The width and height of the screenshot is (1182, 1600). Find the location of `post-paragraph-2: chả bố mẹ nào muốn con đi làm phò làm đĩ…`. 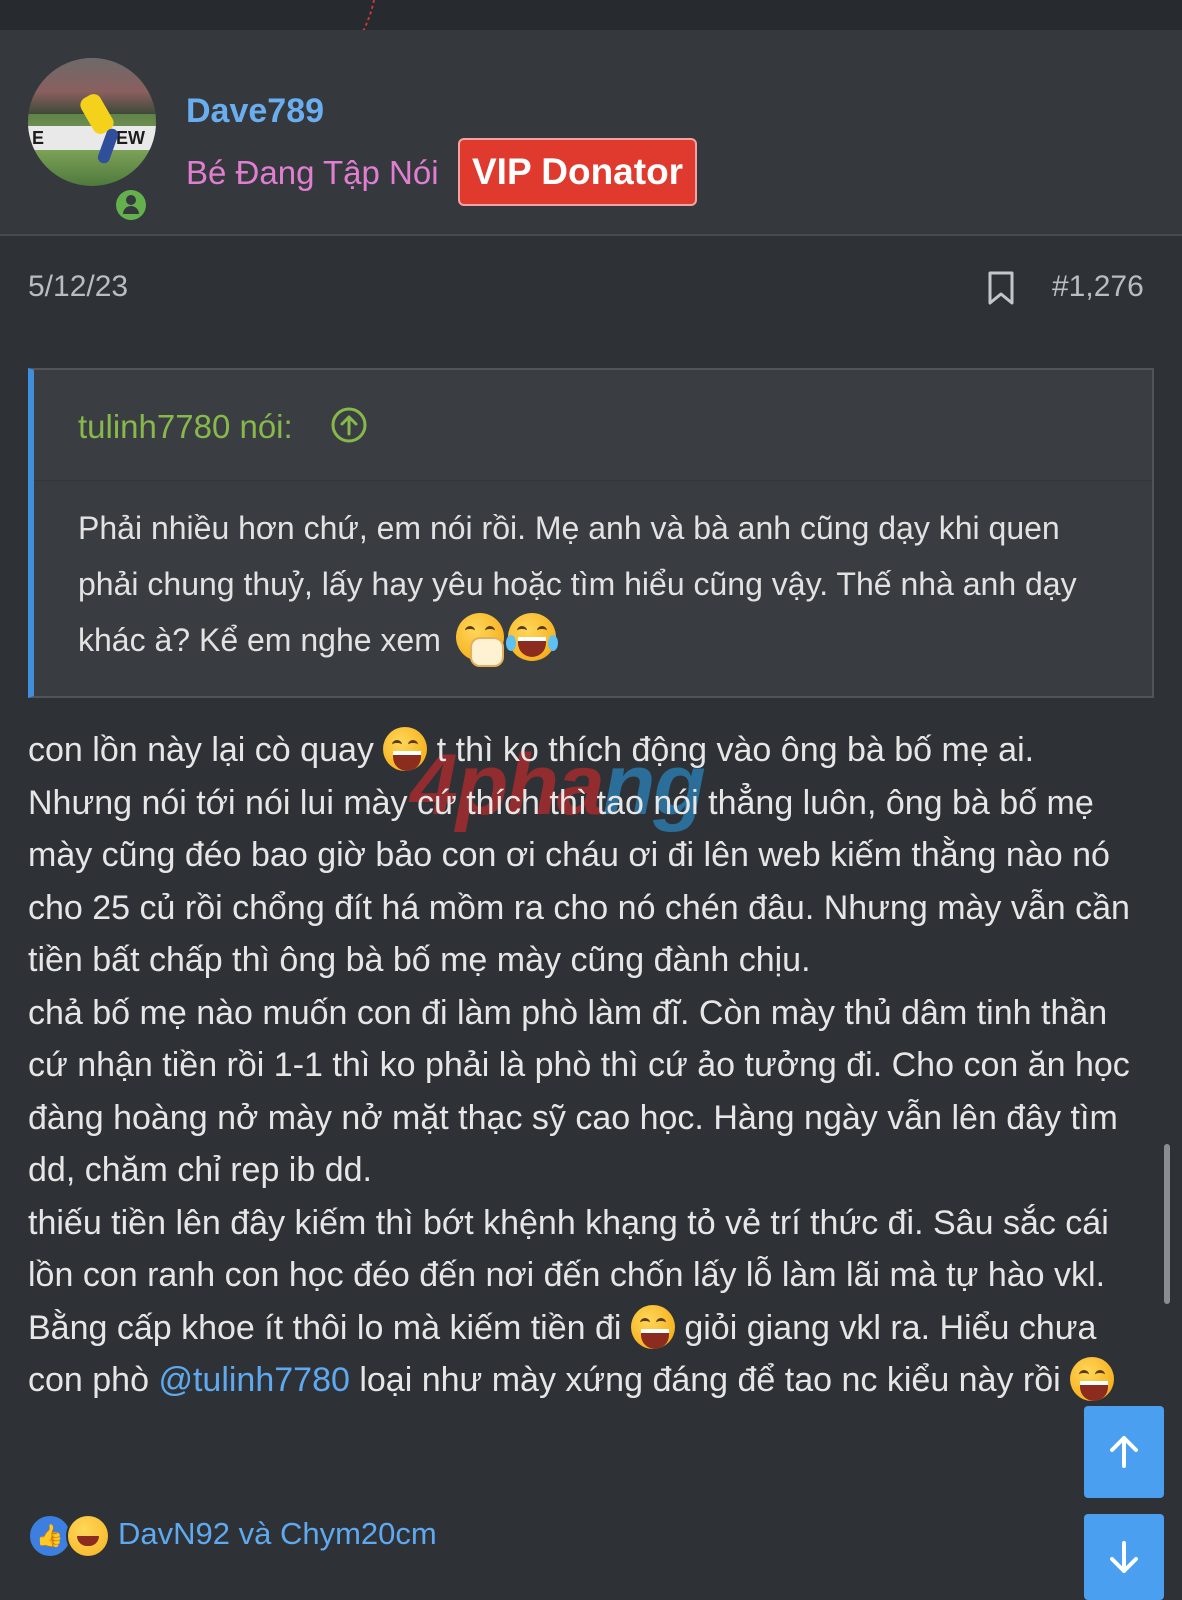

post-paragraph-2: chả bố mẹ nào muốn con đi làm phò làm đĩ… is located at coordinates (583, 1092).